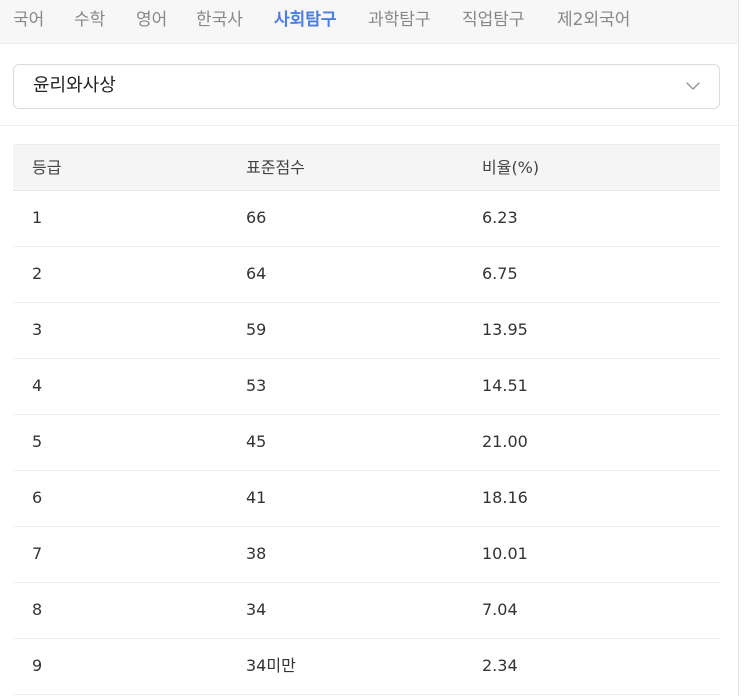 The width and height of the screenshot is (748, 696). Describe the element at coordinates (505, 329) in the screenshot. I see `ratio-cell: 13.95` at that location.